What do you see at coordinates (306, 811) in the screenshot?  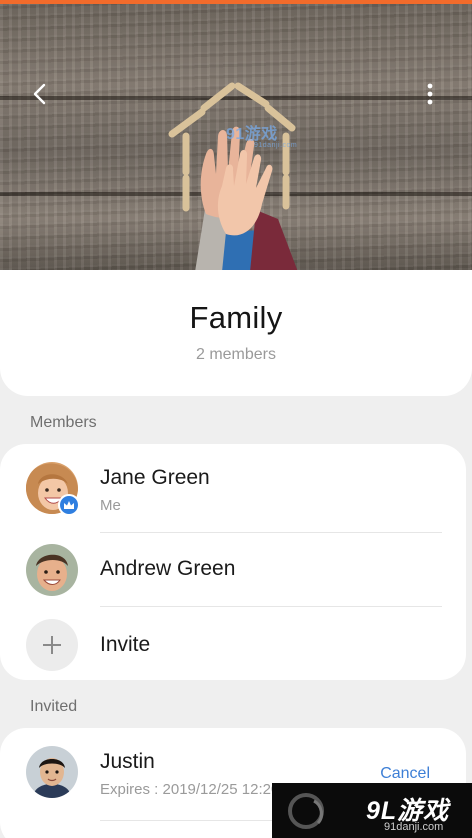 I see `watermark-ring-icon` at bounding box center [306, 811].